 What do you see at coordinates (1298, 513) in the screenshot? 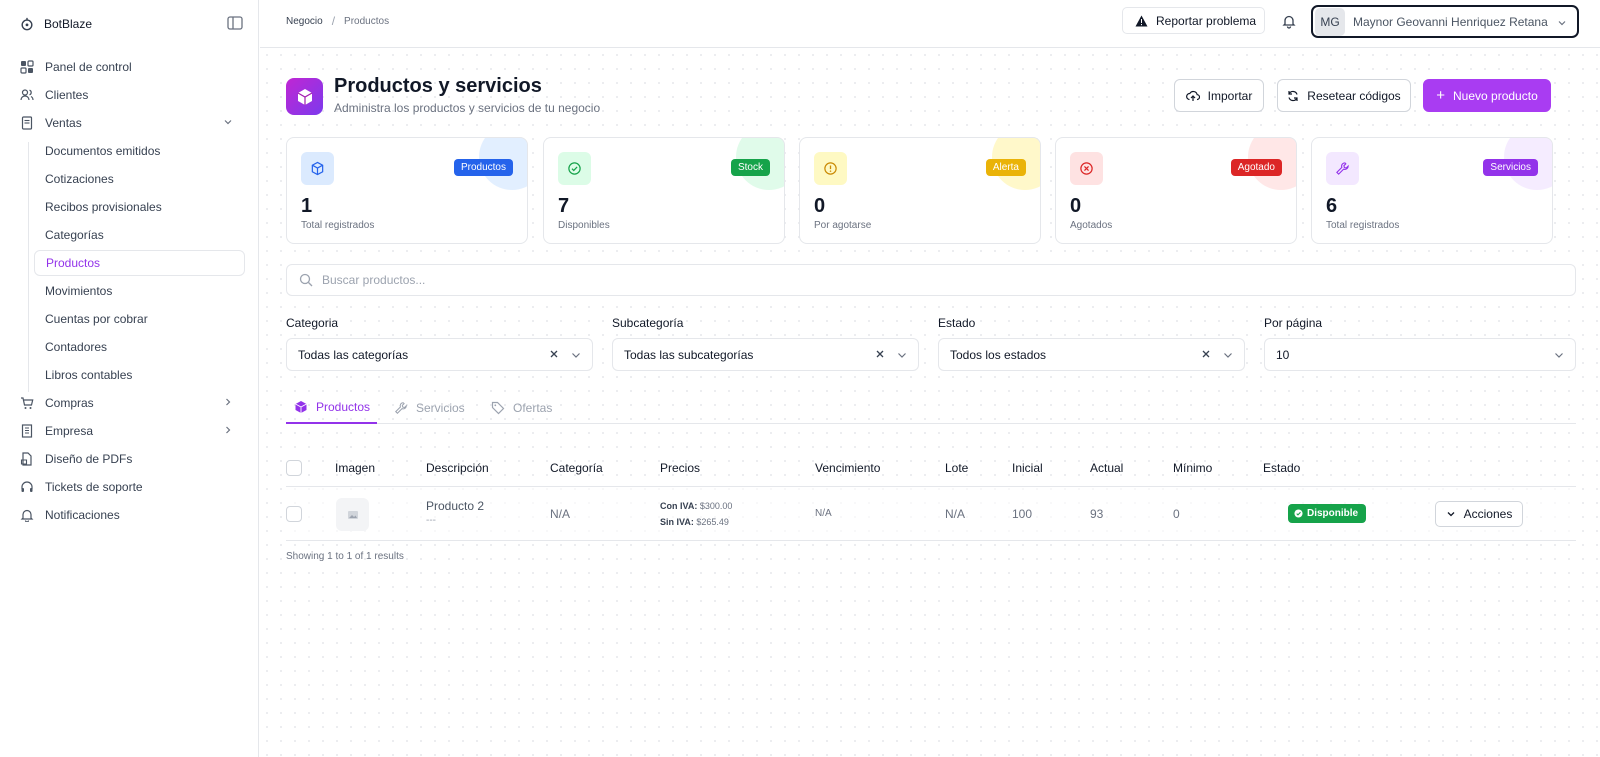
I see `check-circle-icon` at bounding box center [1298, 513].